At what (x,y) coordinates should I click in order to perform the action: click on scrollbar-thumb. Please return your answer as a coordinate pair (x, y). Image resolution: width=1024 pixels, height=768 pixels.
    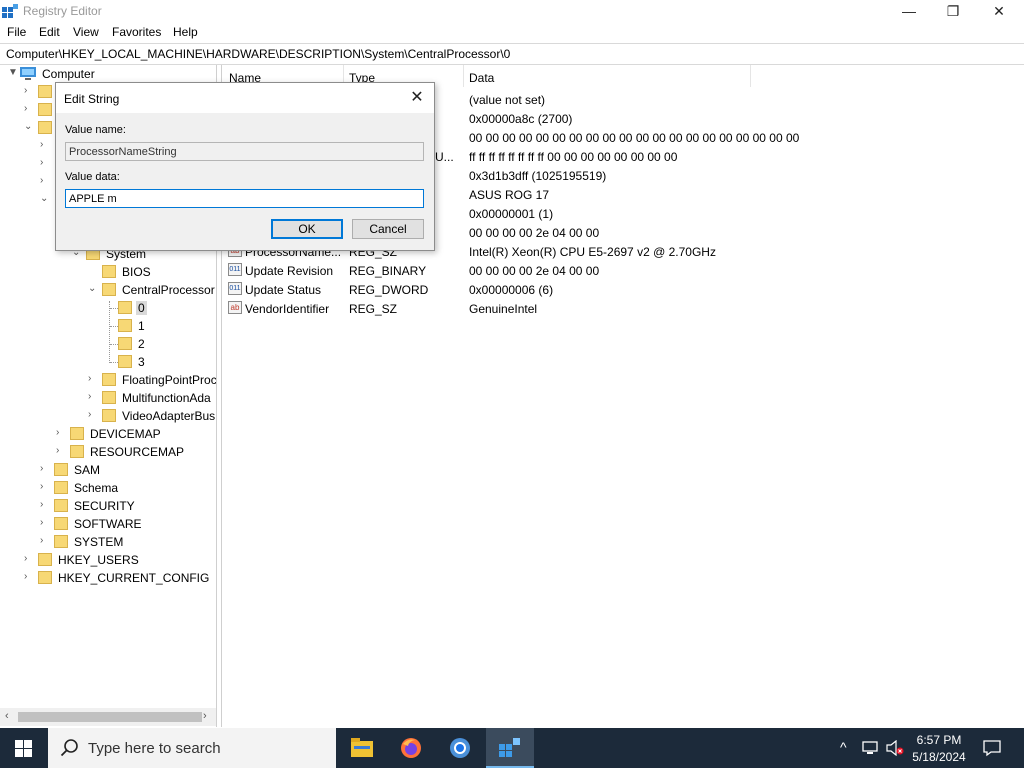
    Looking at the image, I should click on (110, 717).